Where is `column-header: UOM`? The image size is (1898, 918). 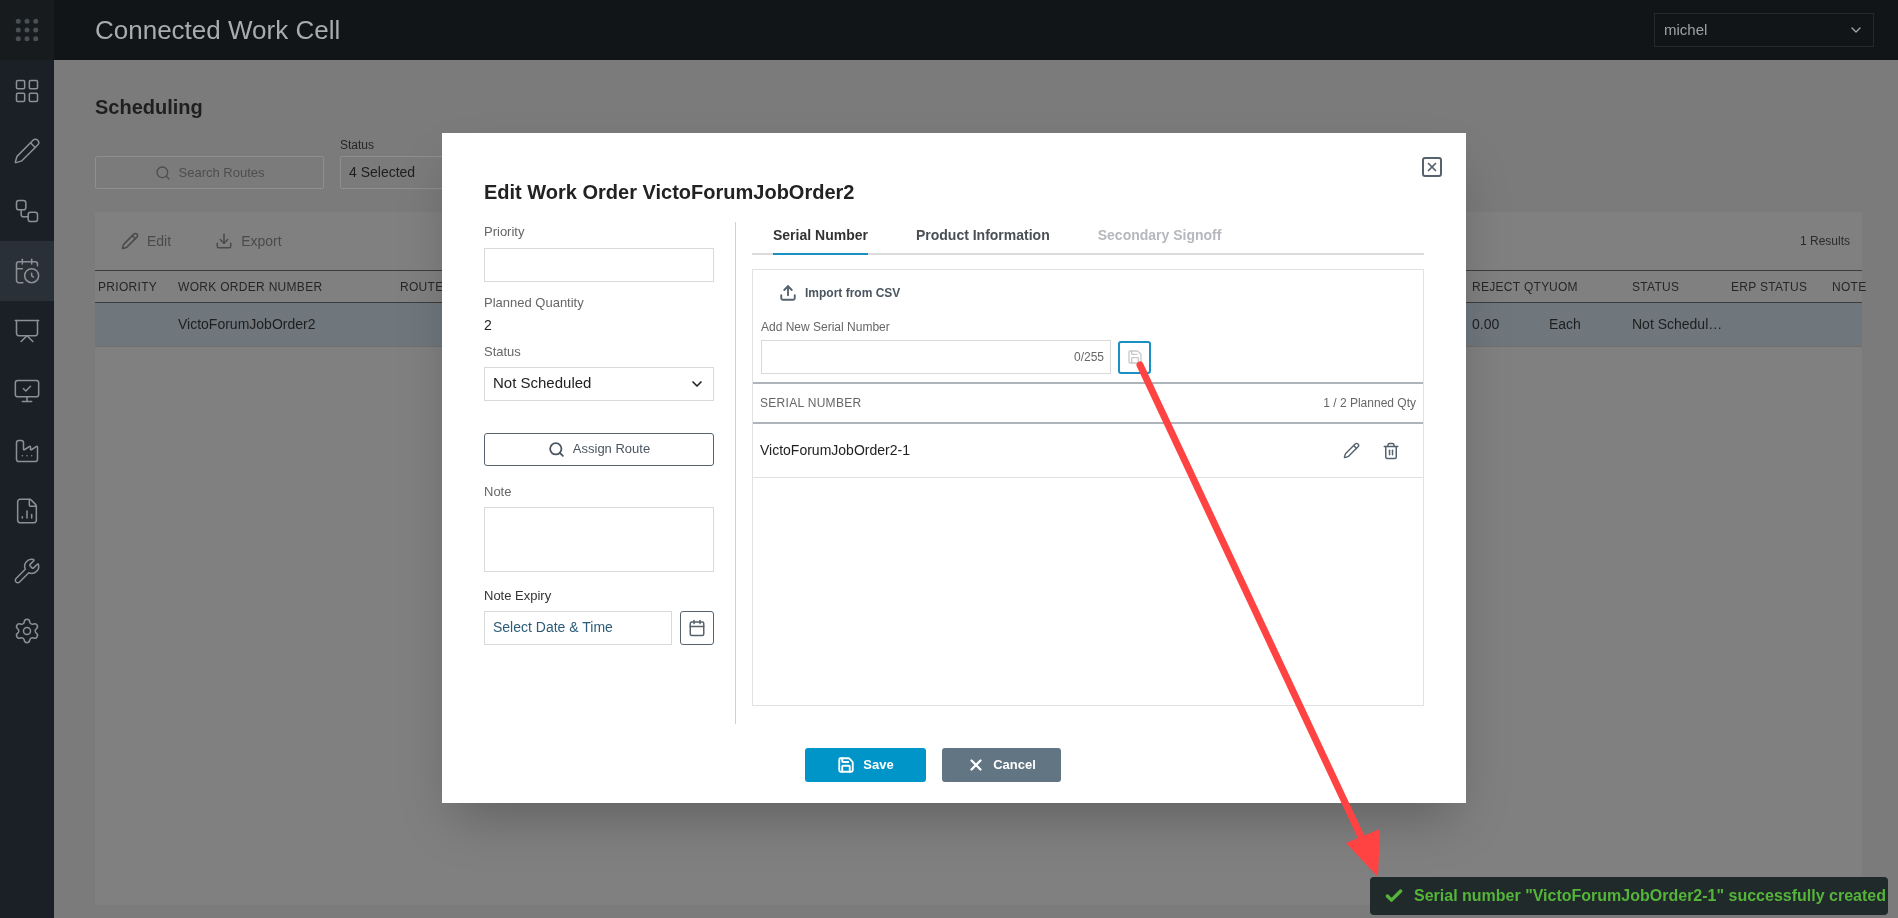
column-header: UOM is located at coordinates (1564, 287).